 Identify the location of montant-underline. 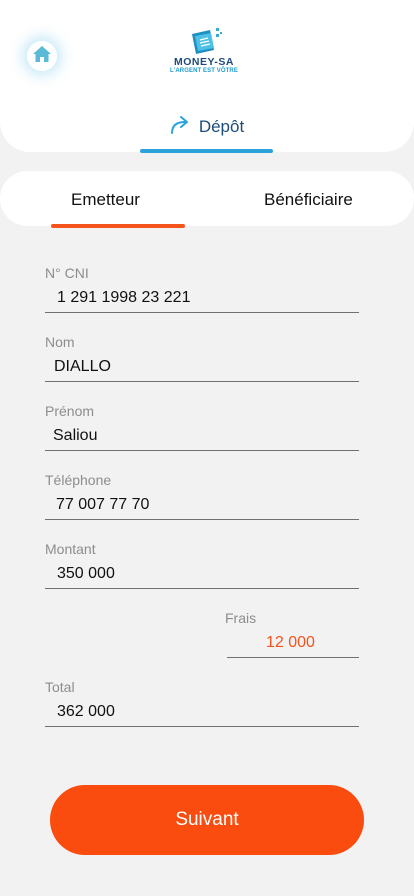
(202, 588).